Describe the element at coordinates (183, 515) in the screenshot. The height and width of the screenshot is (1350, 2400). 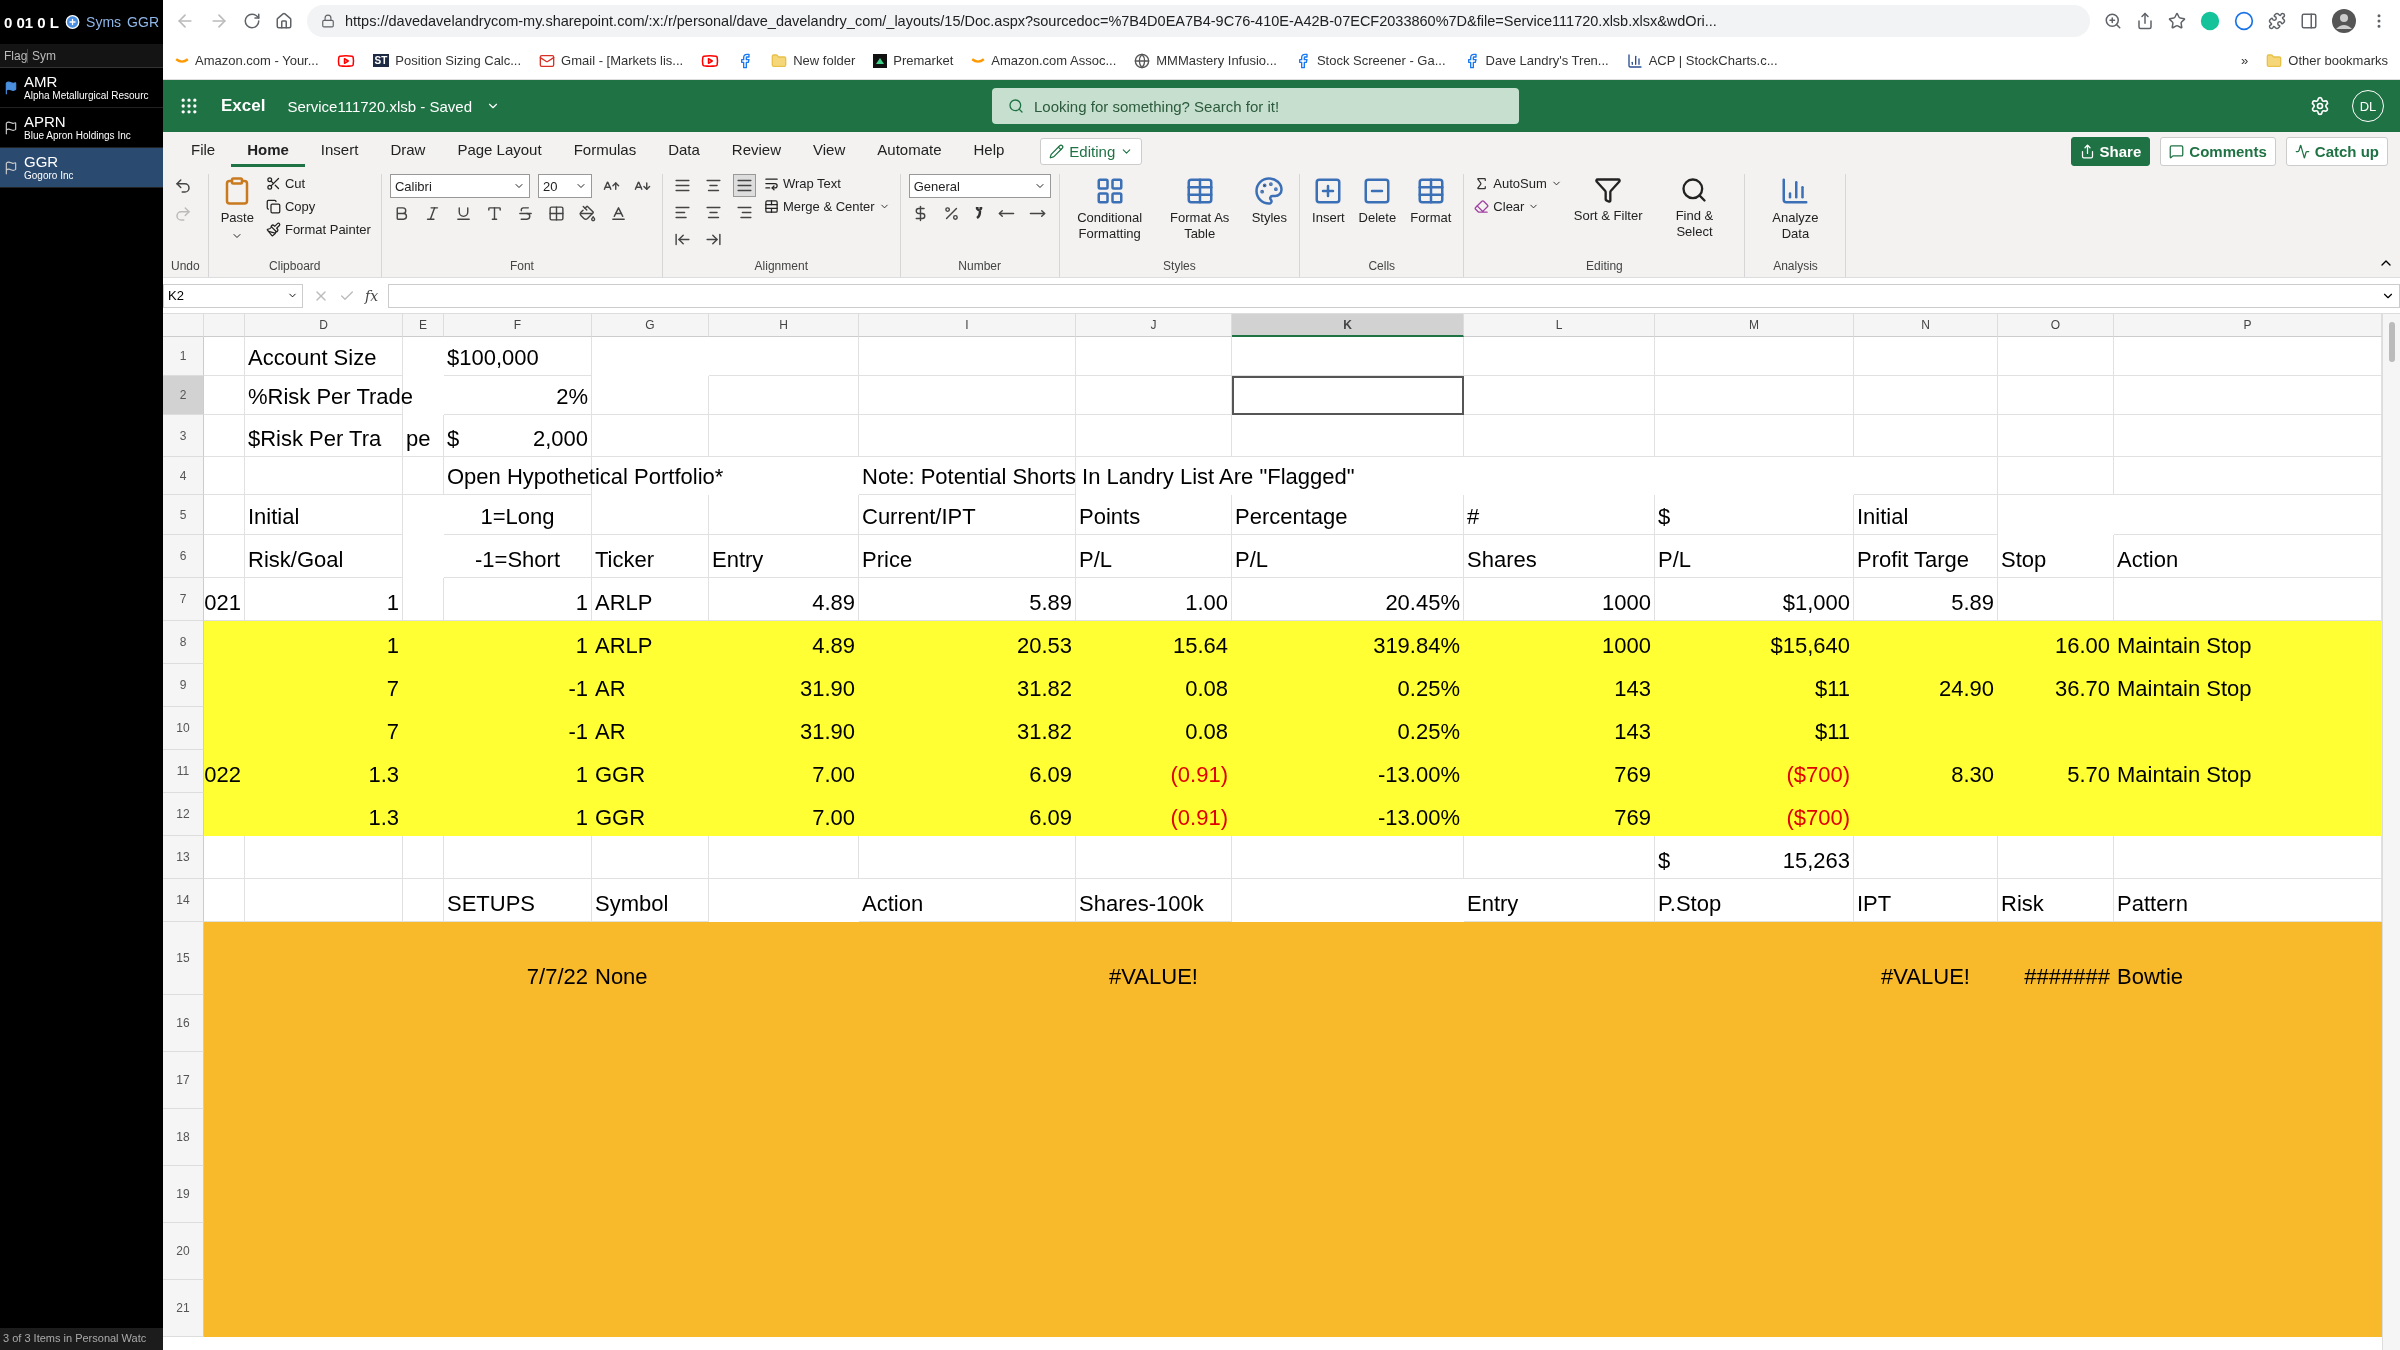
I see `row-header: 5` at that location.